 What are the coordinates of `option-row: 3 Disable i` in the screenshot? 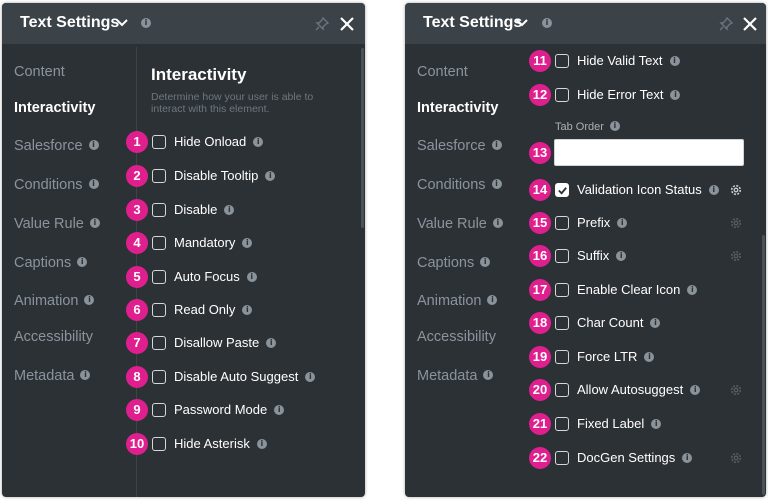 It's located at (245, 210).